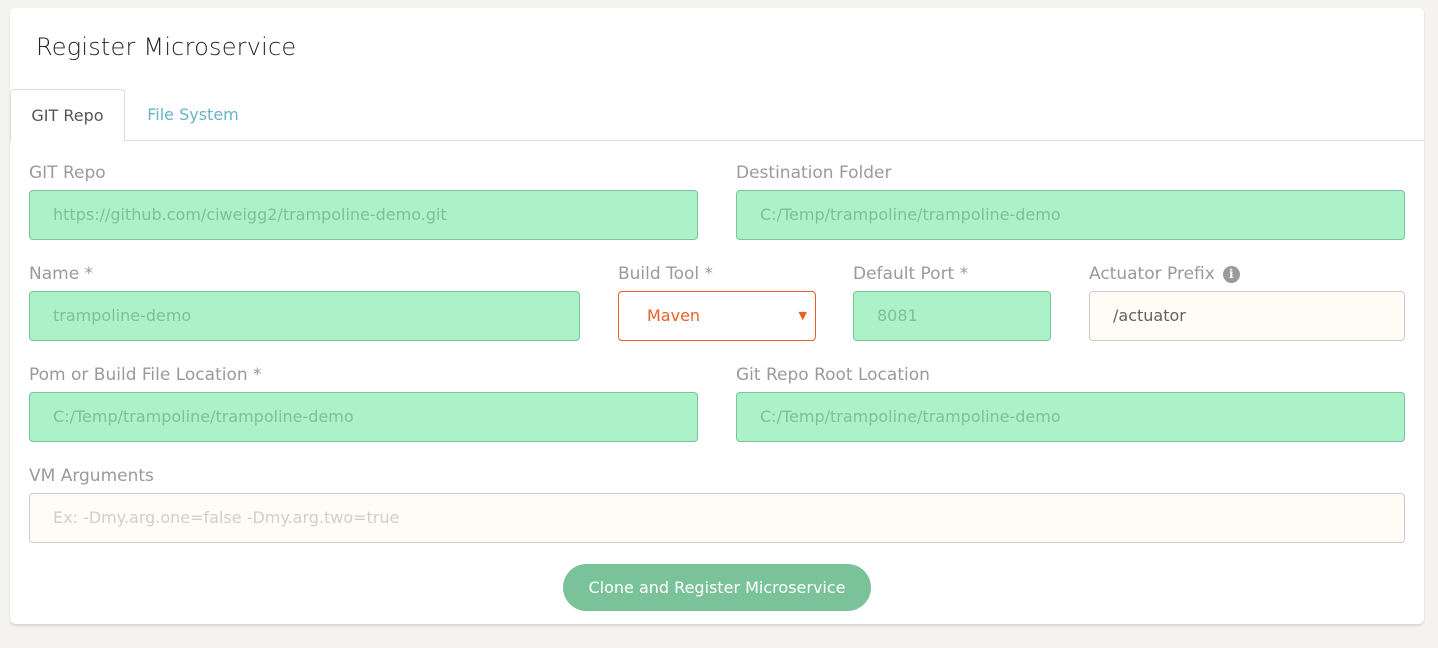 The image size is (1438, 648). I want to click on name-input: trampoline-demo, so click(304, 316).